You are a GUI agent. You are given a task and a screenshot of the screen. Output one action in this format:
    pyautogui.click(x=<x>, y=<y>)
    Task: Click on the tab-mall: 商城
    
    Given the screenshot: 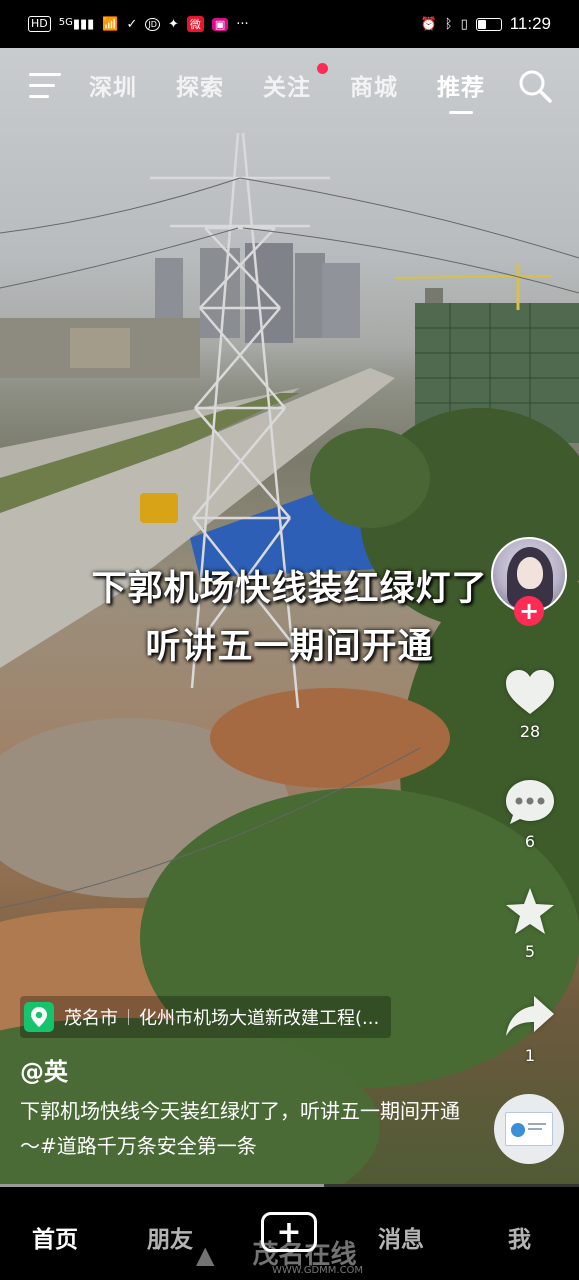 What is the action you would take?
    pyautogui.click(x=374, y=85)
    